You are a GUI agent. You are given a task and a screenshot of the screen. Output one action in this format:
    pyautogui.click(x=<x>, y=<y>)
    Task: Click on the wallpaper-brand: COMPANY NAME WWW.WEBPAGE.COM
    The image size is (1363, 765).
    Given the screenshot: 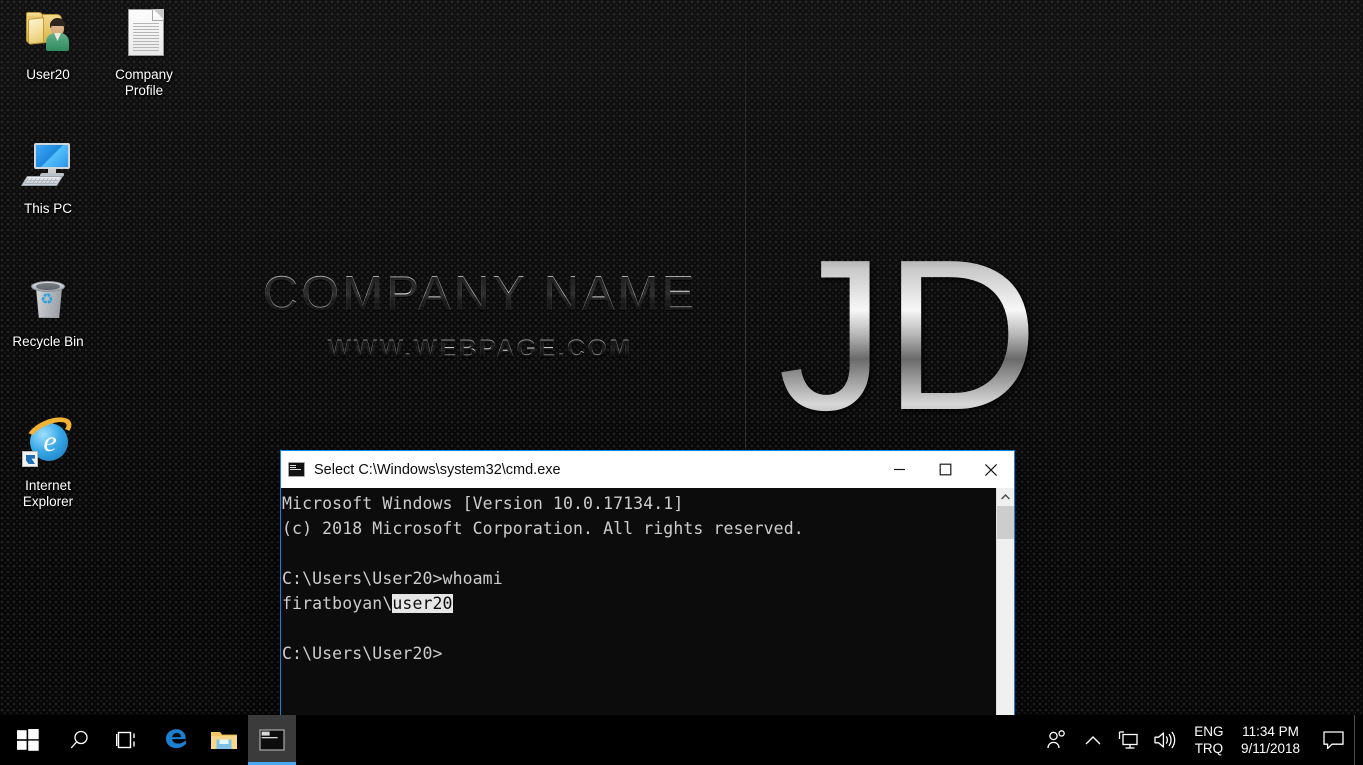 What is the action you would take?
    pyautogui.click(x=480, y=316)
    